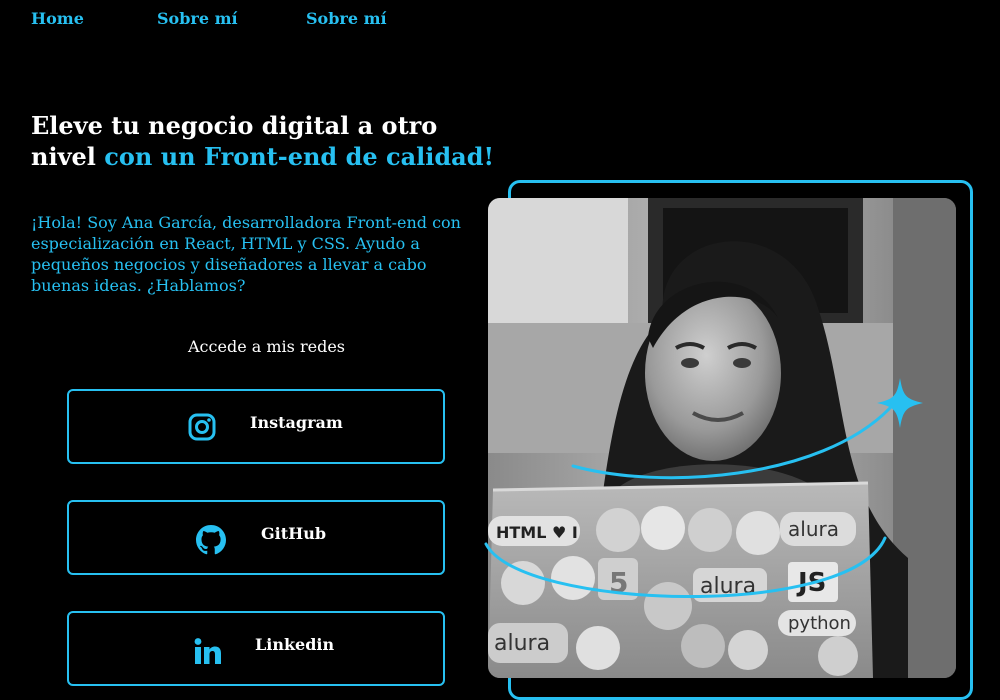 The height and width of the screenshot is (700, 1000). What do you see at coordinates (728, 586) in the screenshot?
I see `sticker-alura-2: alura` at bounding box center [728, 586].